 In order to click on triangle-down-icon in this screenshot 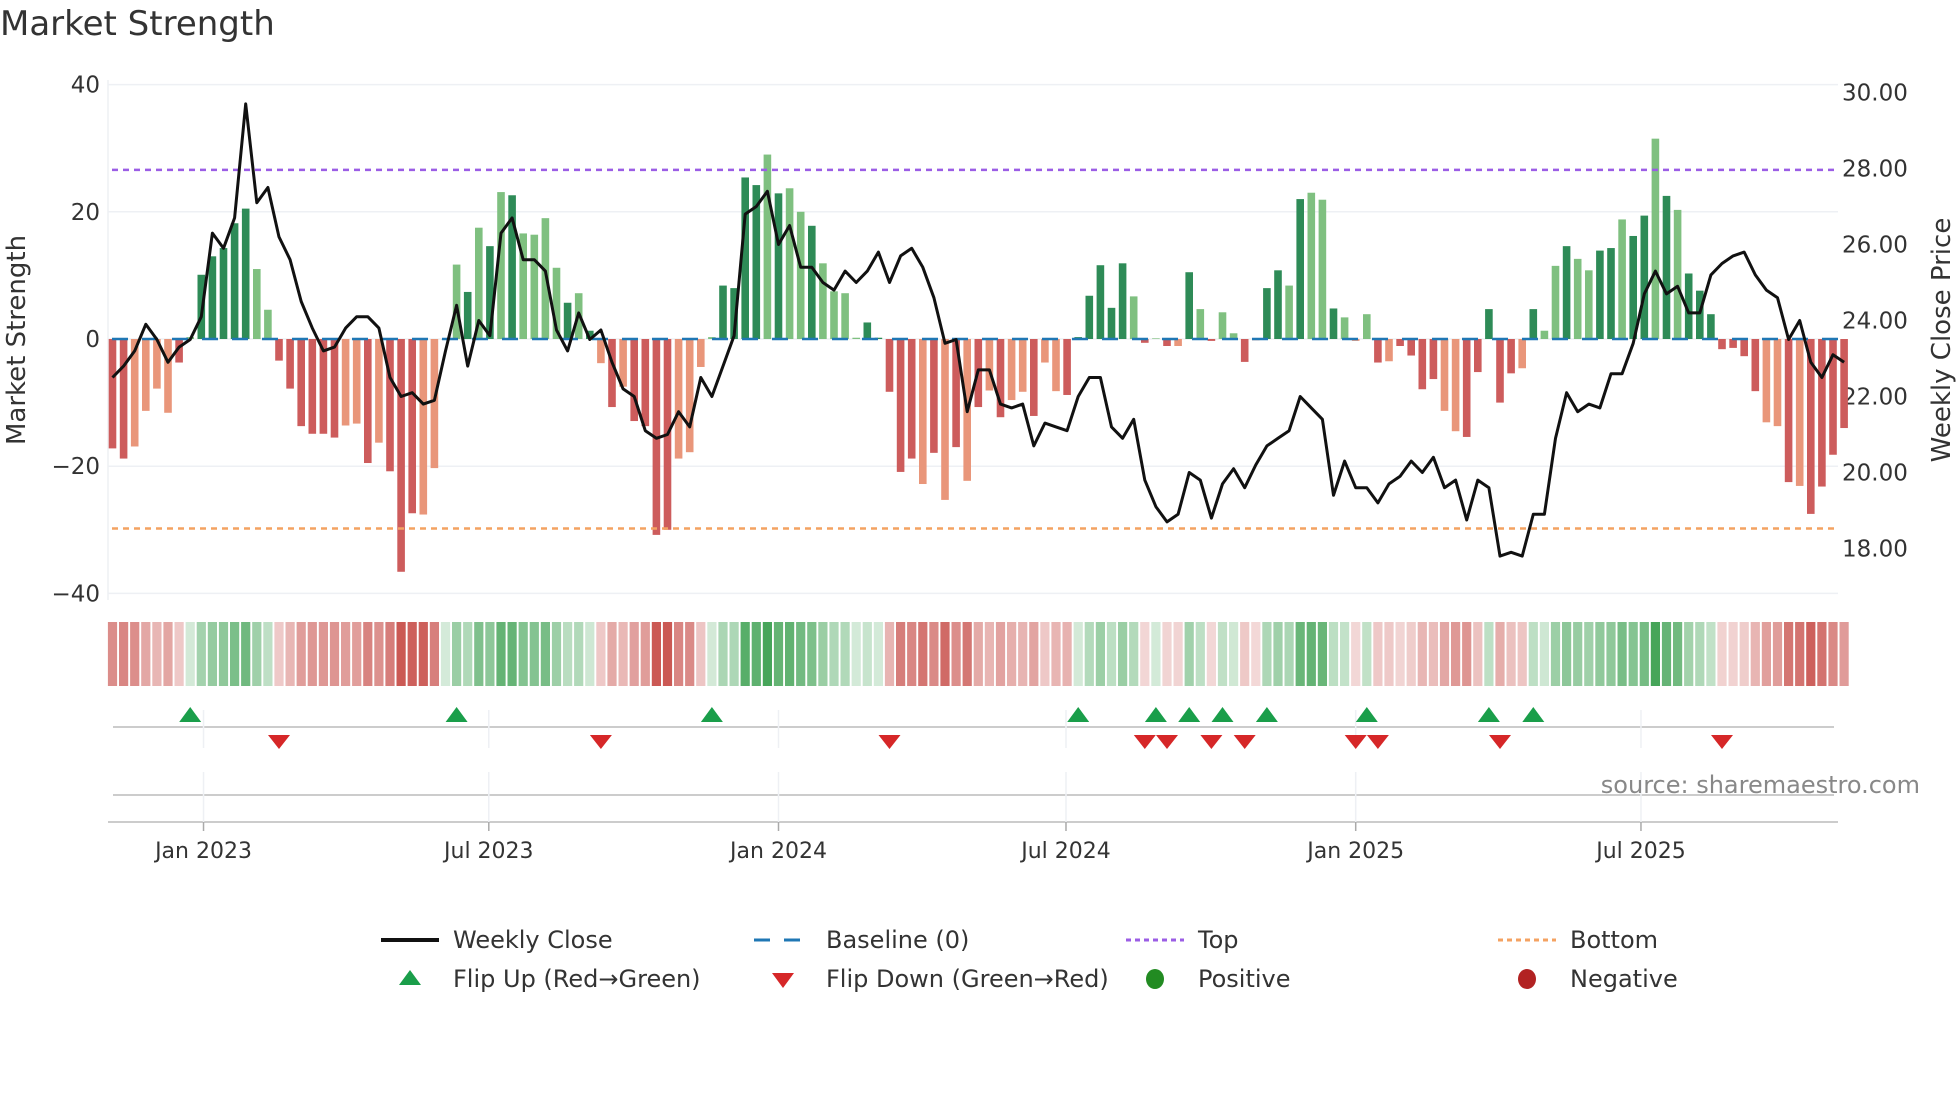, I will do `click(783, 980)`.